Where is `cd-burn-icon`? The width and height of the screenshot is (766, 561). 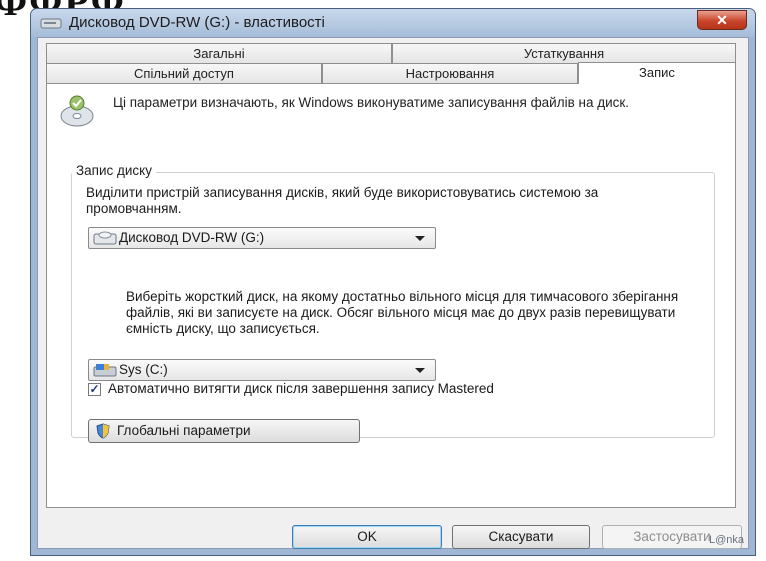 cd-burn-icon is located at coordinates (77, 111).